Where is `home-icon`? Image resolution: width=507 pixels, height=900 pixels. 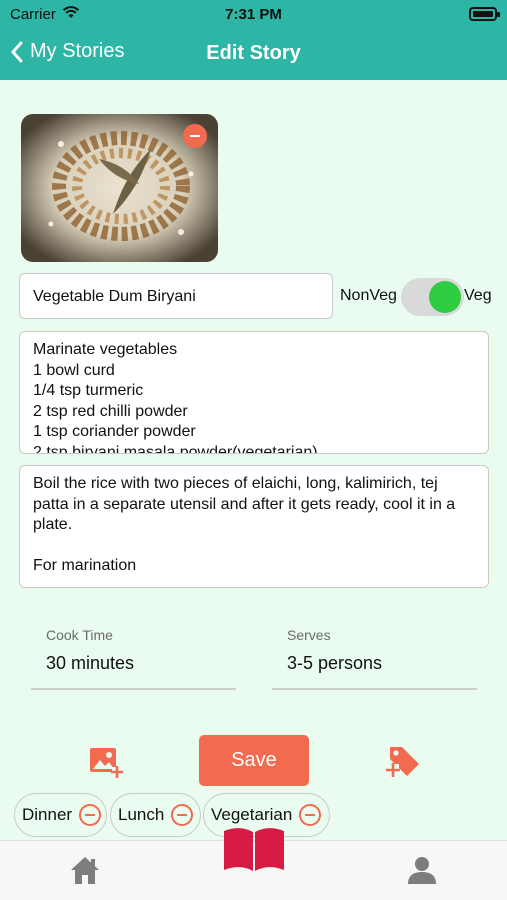 home-icon is located at coordinates (85, 872).